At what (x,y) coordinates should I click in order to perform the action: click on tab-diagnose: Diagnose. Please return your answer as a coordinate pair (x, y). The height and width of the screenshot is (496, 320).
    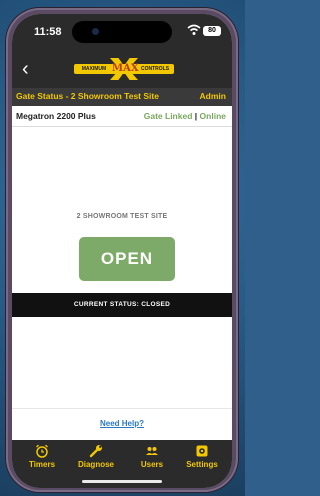
    Looking at the image, I should click on (96, 462).